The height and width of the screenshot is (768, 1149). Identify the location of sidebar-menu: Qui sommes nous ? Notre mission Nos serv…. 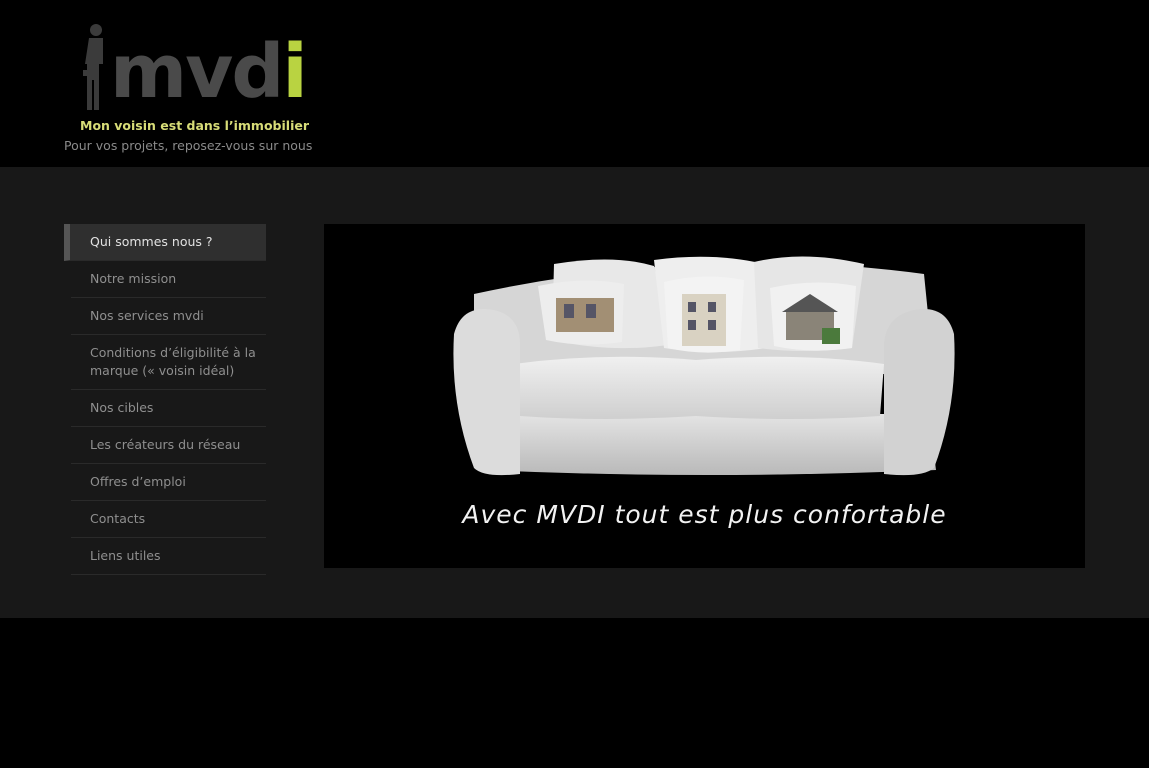
(165, 399).